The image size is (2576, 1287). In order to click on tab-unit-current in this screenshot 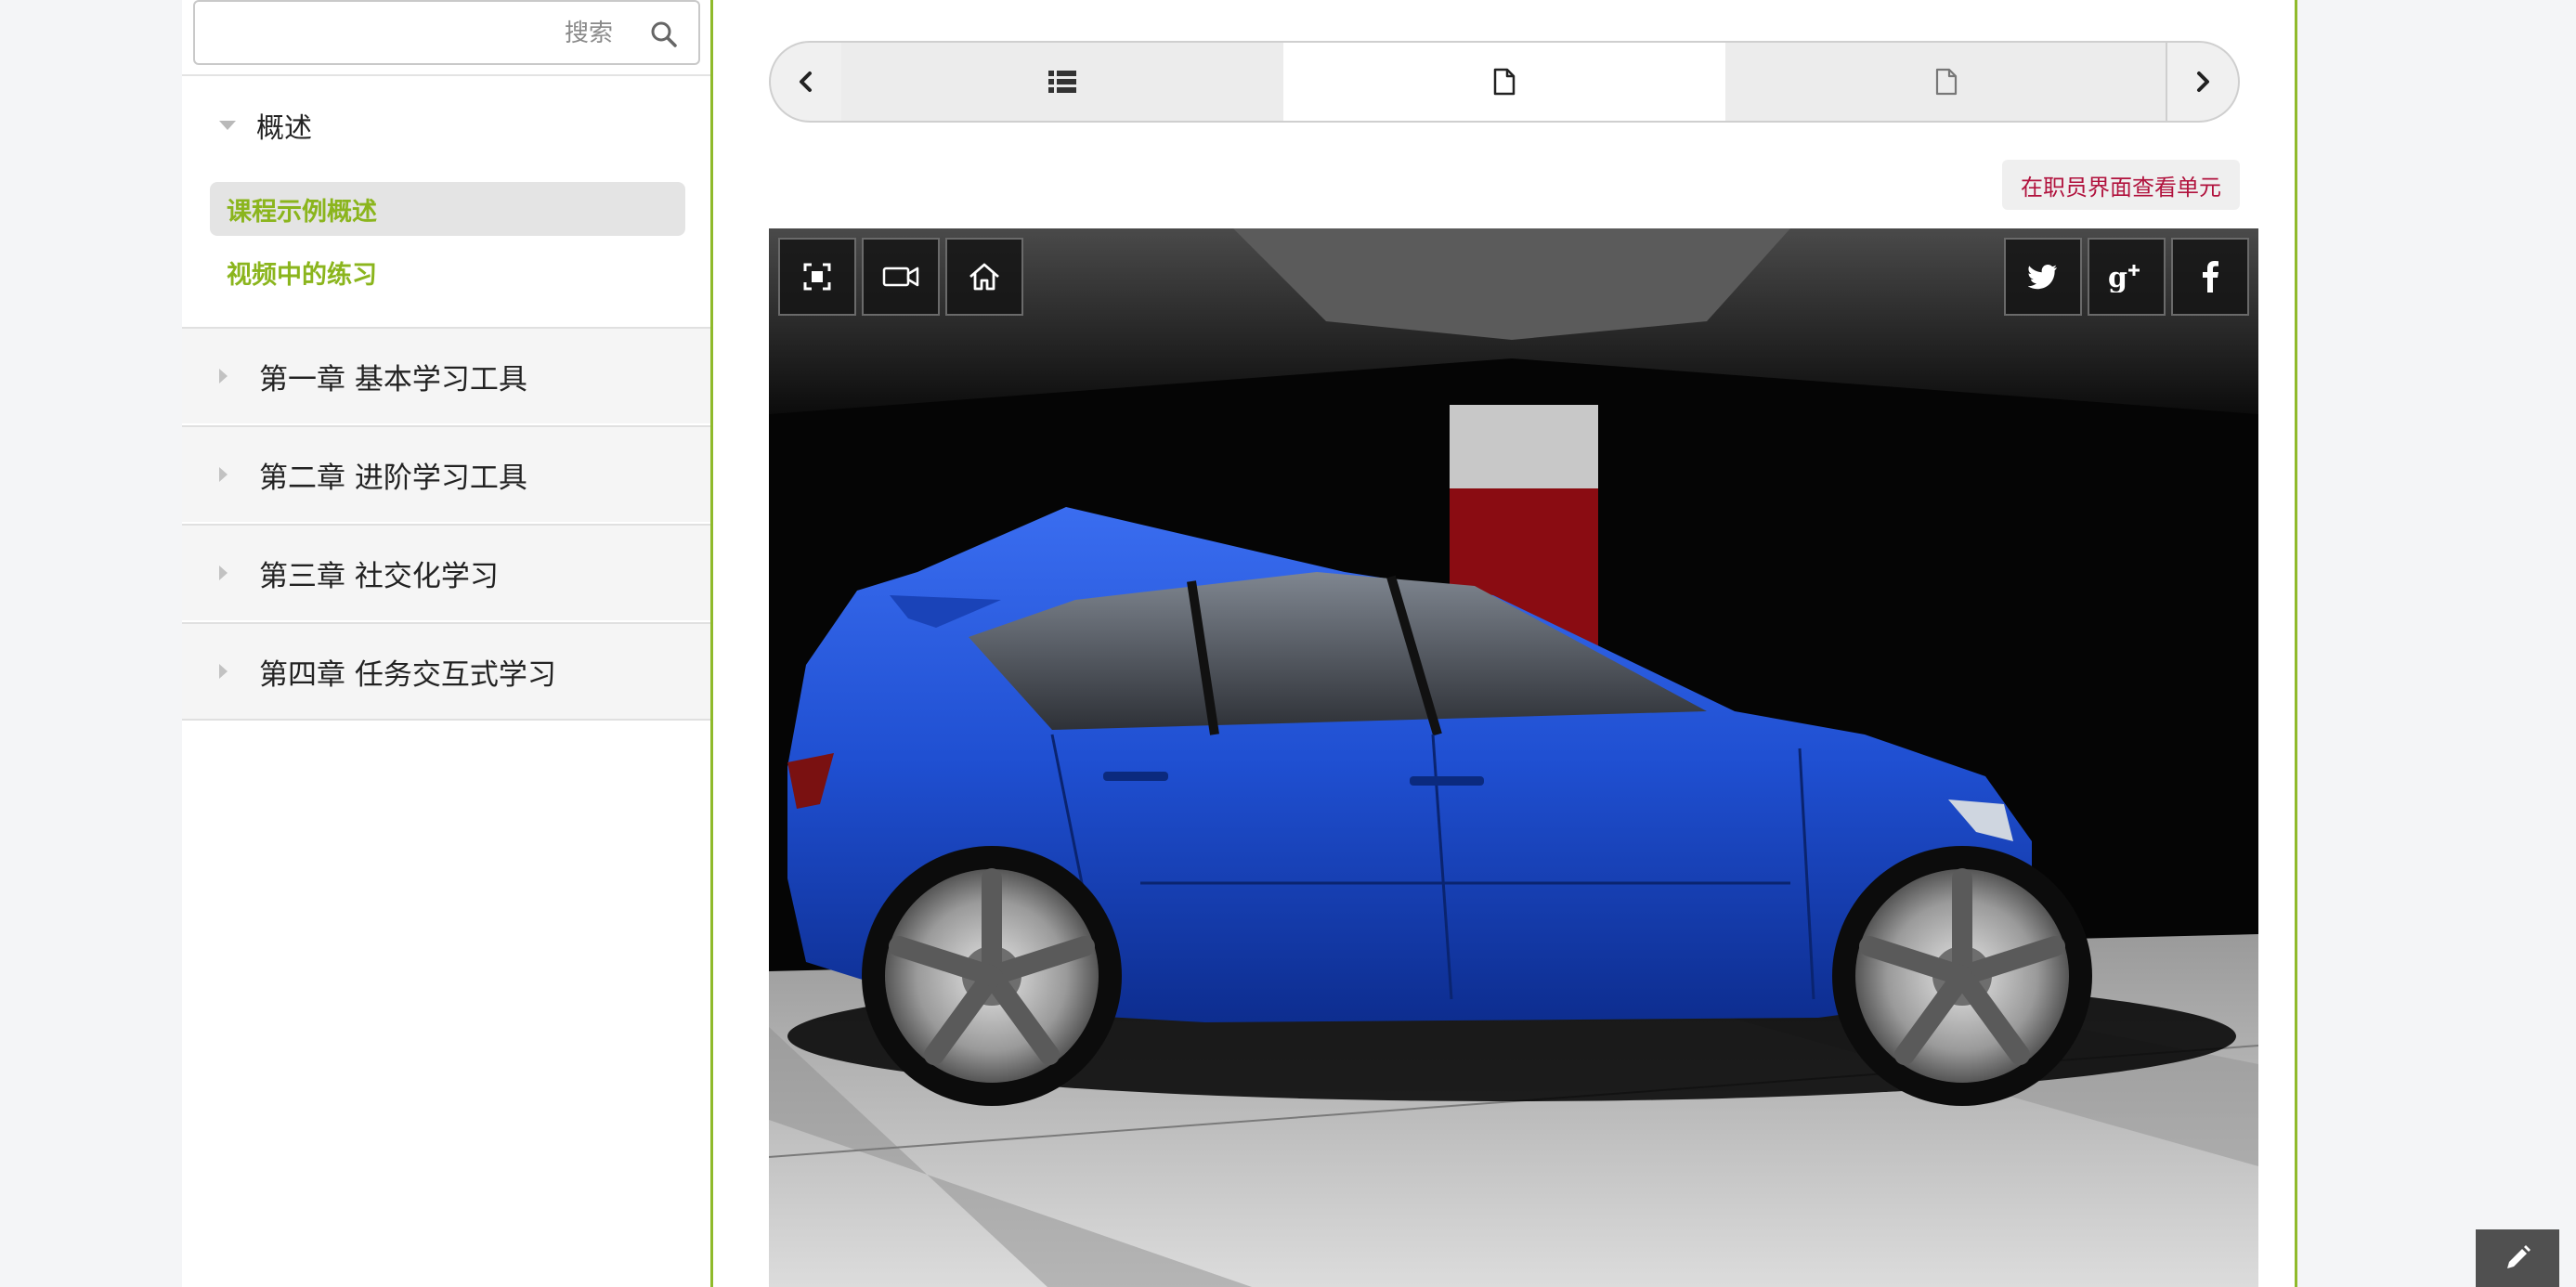, I will do `click(1504, 82)`.